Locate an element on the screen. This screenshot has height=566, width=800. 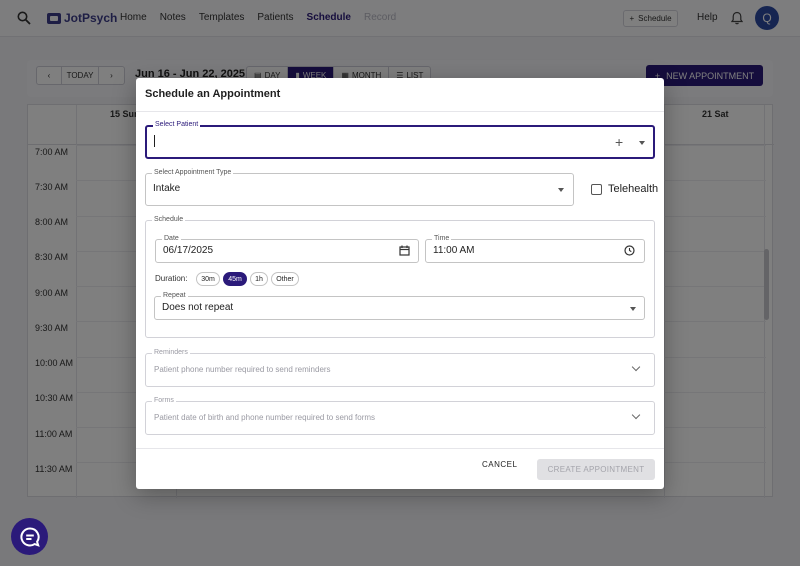
duration-chip-45m: 45m is located at coordinates (235, 279).